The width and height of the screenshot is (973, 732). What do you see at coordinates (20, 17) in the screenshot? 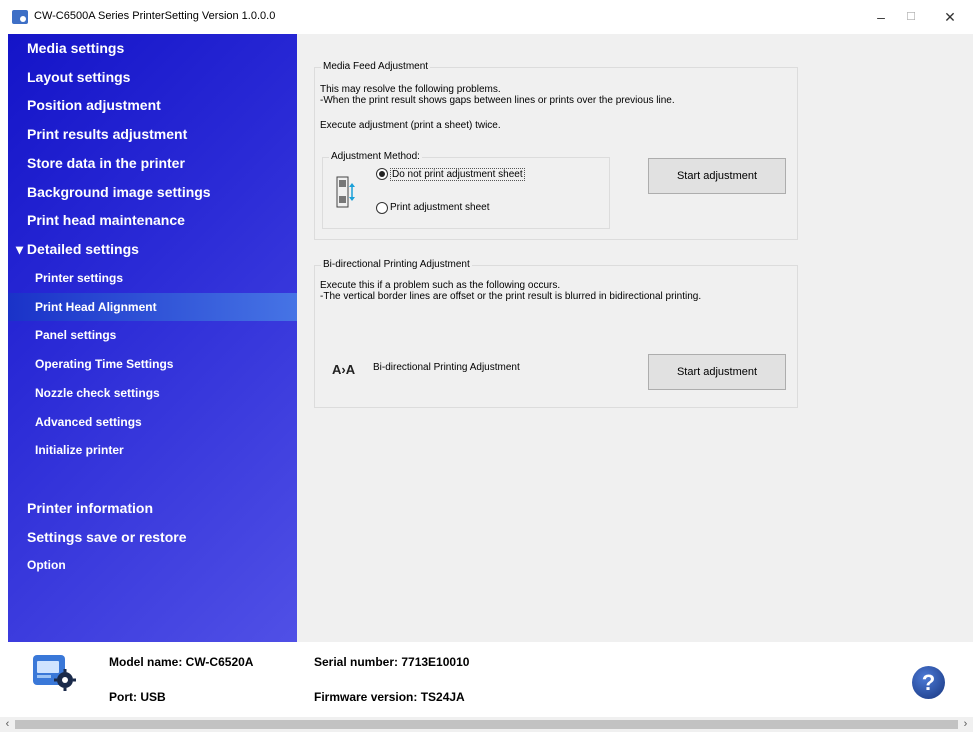
I see `app-icon` at bounding box center [20, 17].